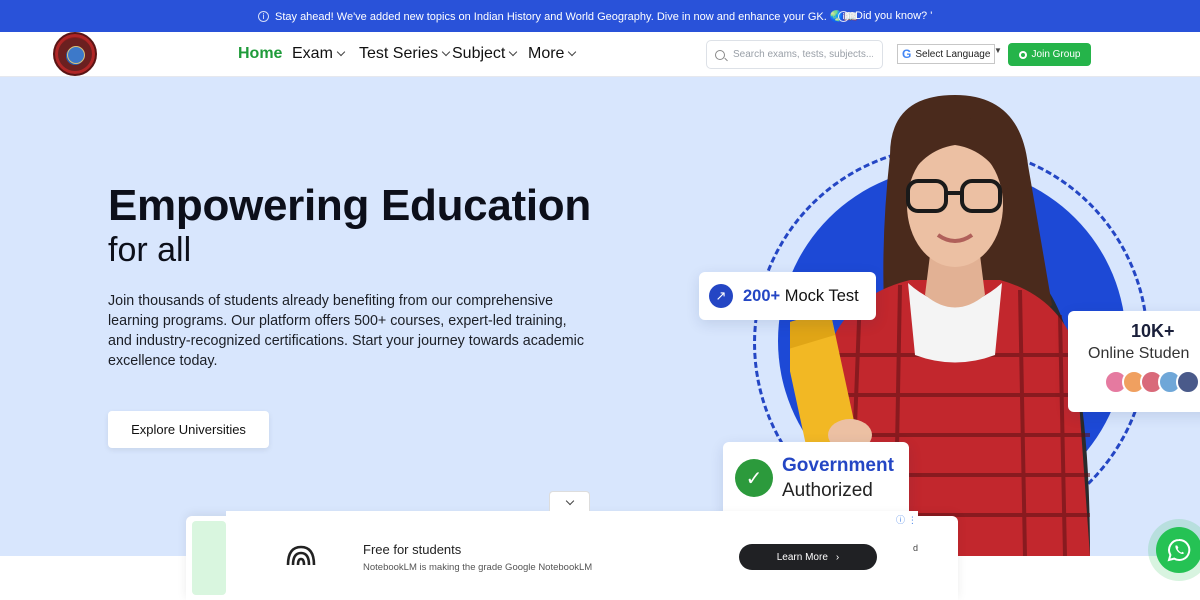 This screenshot has width=1200, height=600. What do you see at coordinates (802, 557) in the screenshot?
I see `learn-more-label: Learn More` at bounding box center [802, 557].